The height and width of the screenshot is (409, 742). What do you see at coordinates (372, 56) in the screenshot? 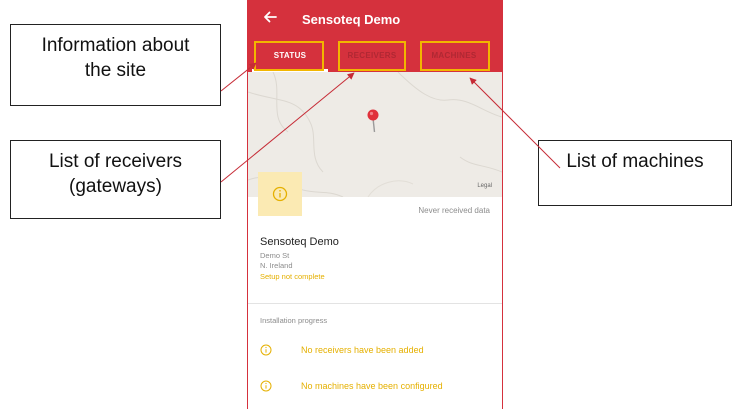
I see `highlight-receivers` at bounding box center [372, 56].